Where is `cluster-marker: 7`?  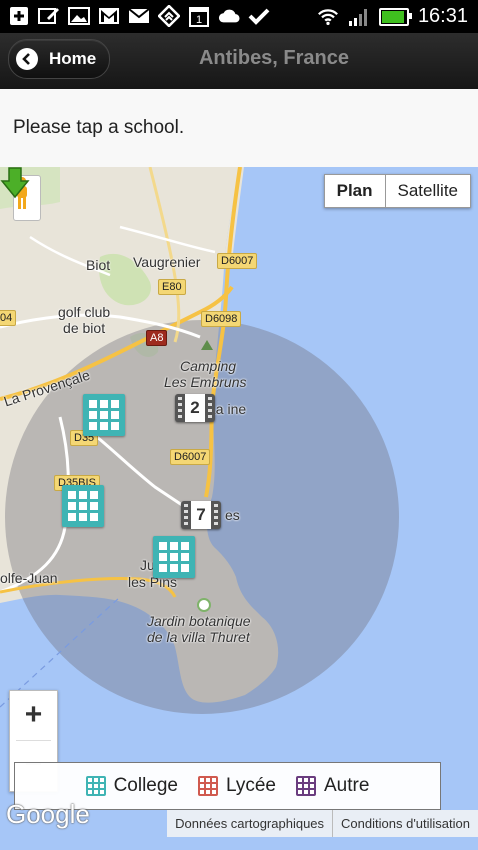
cluster-marker: 7 is located at coordinates (201, 515).